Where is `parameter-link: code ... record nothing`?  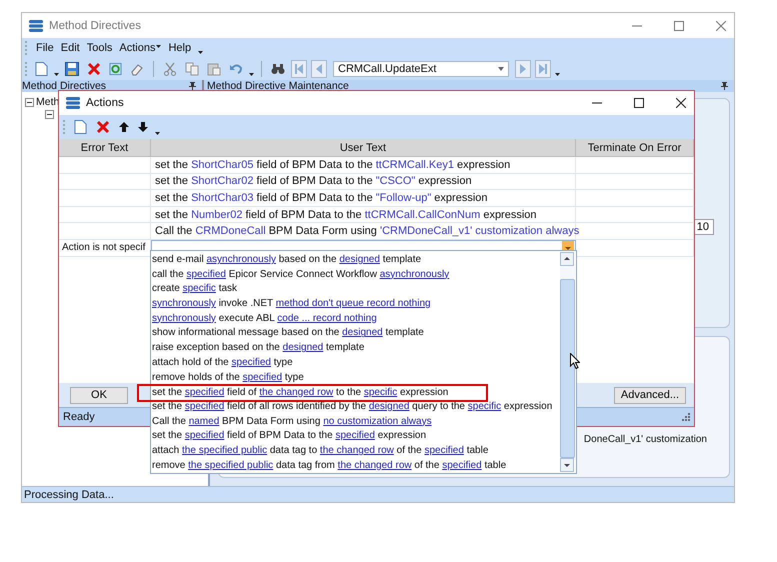
parameter-link: code ... record nothing is located at coordinates (327, 318).